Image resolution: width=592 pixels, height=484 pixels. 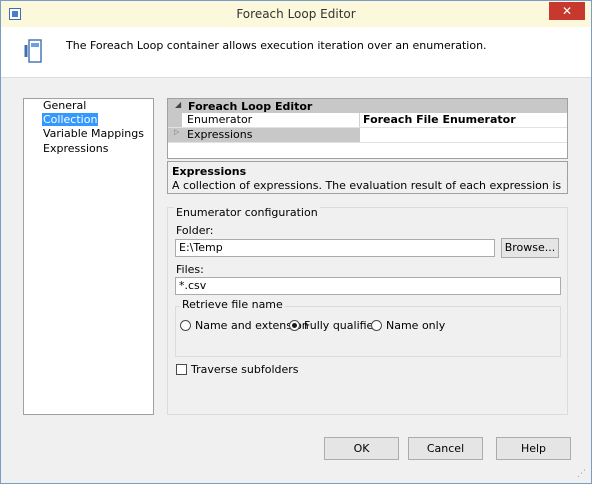 I want to click on nav-item-expressions: Expressions, so click(x=75, y=148).